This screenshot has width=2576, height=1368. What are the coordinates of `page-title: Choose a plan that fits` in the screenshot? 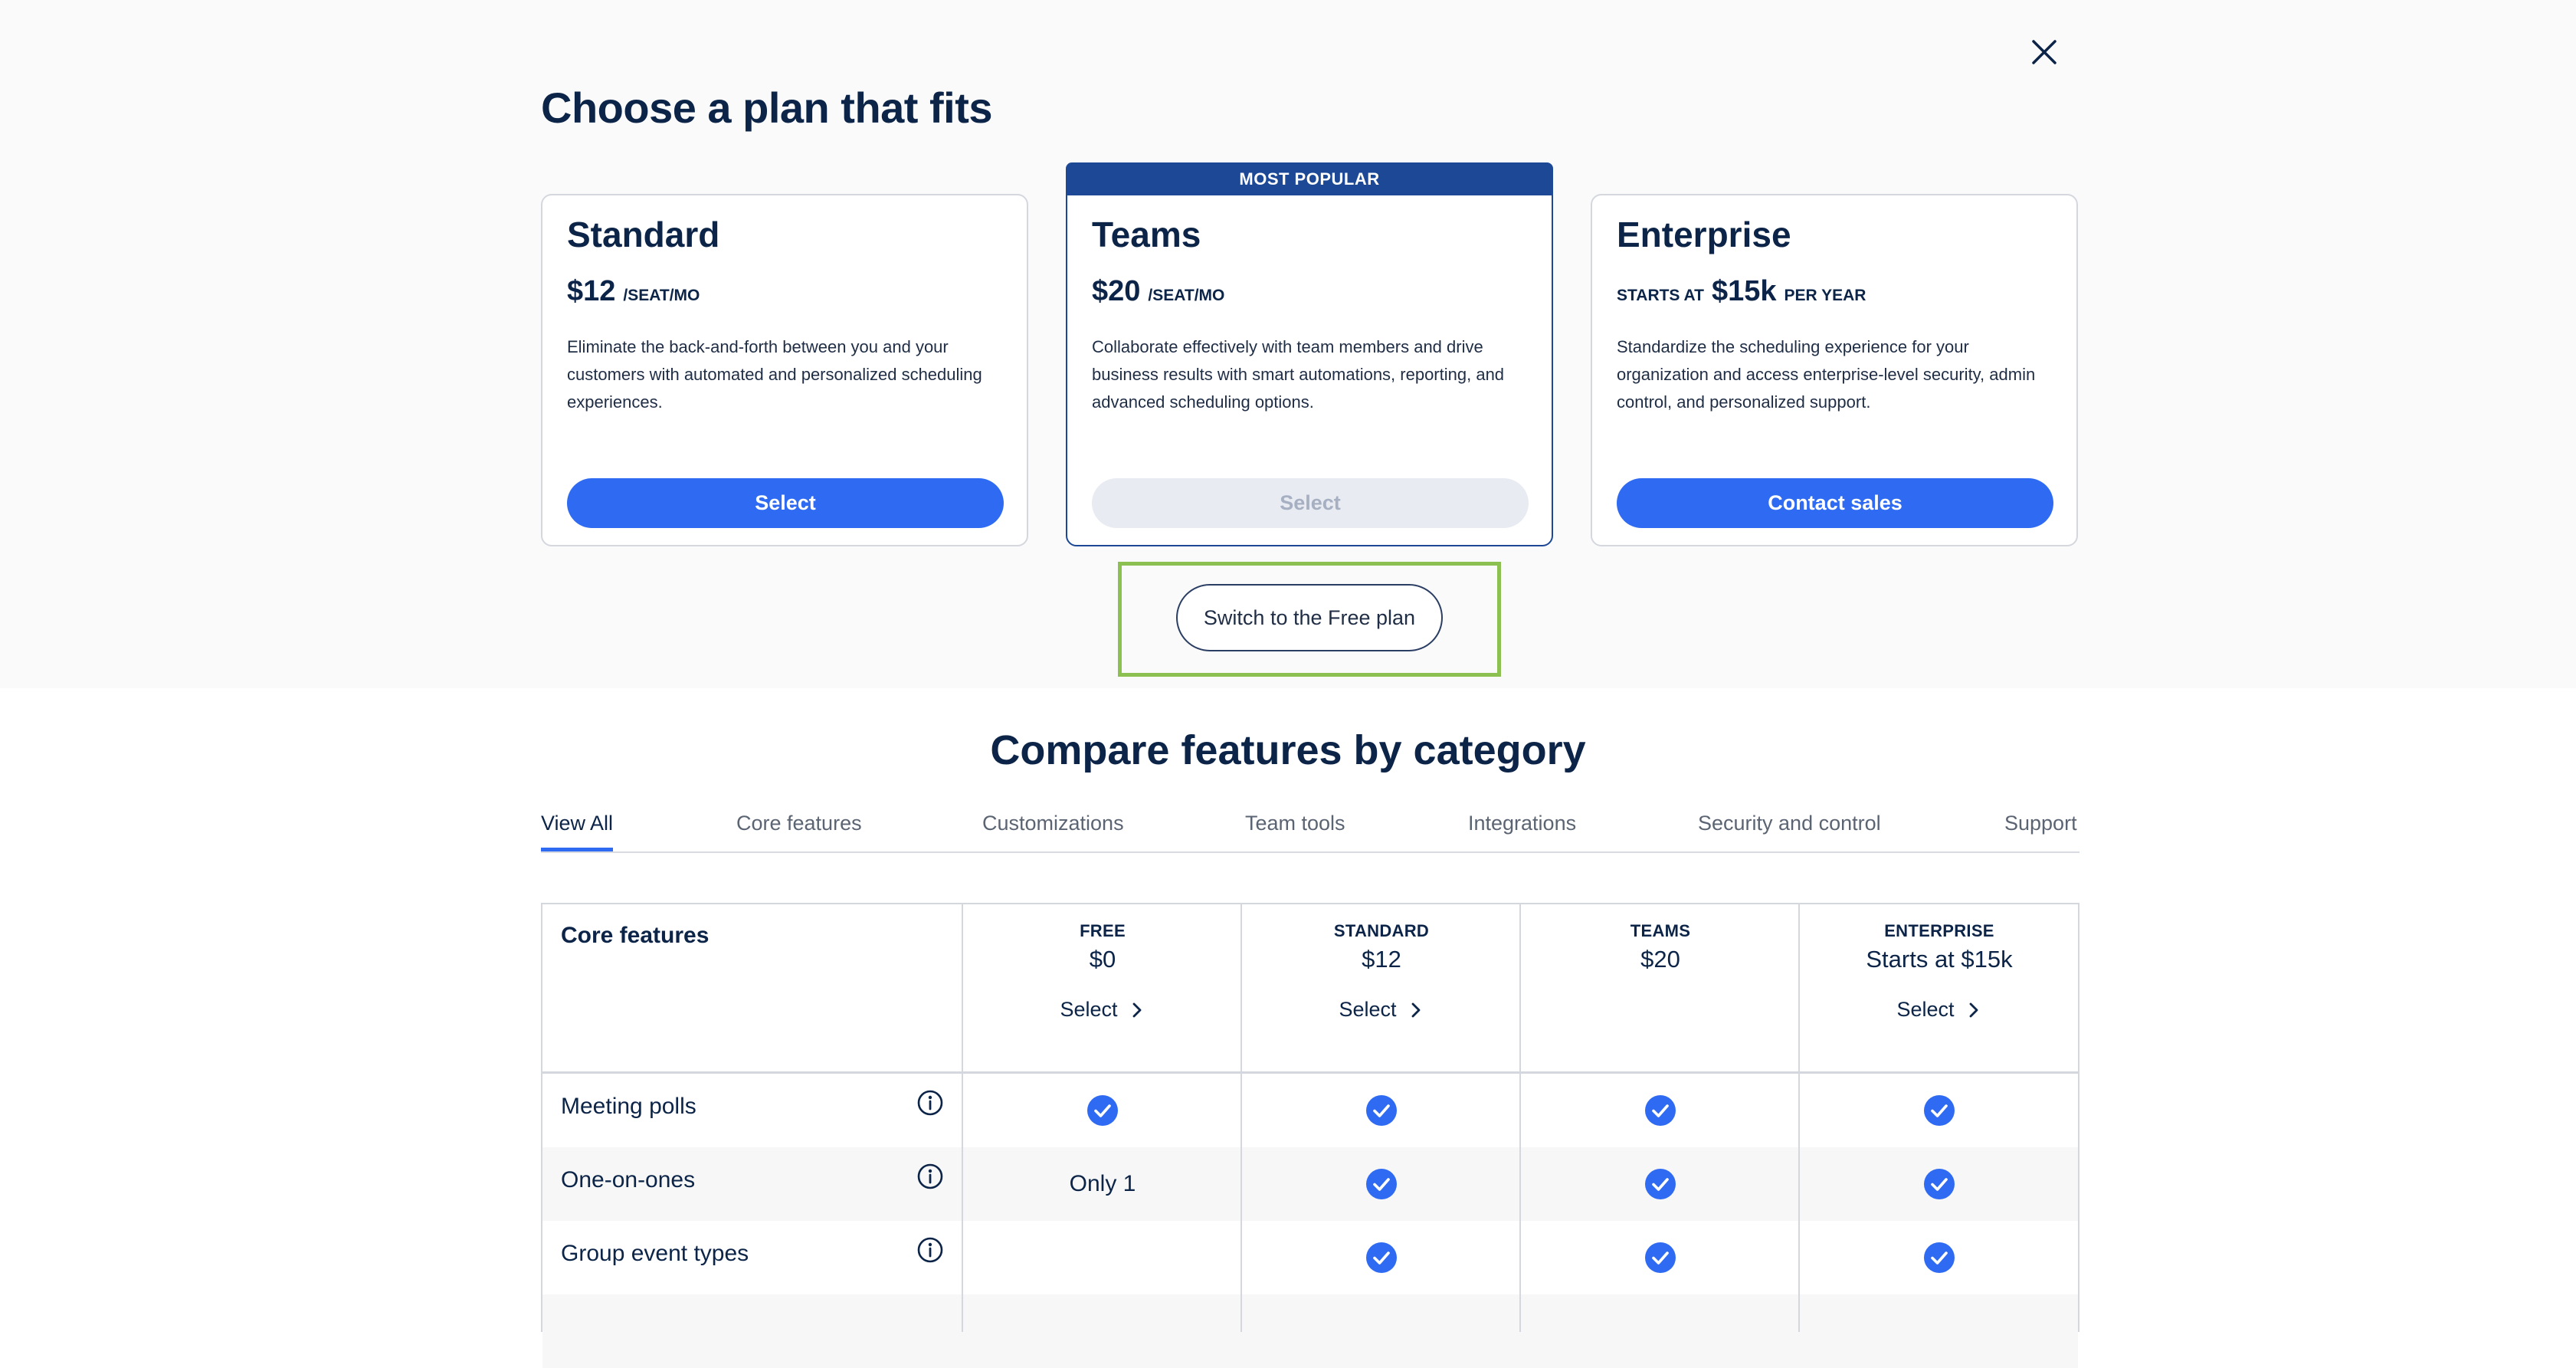 It's located at (767, 108).